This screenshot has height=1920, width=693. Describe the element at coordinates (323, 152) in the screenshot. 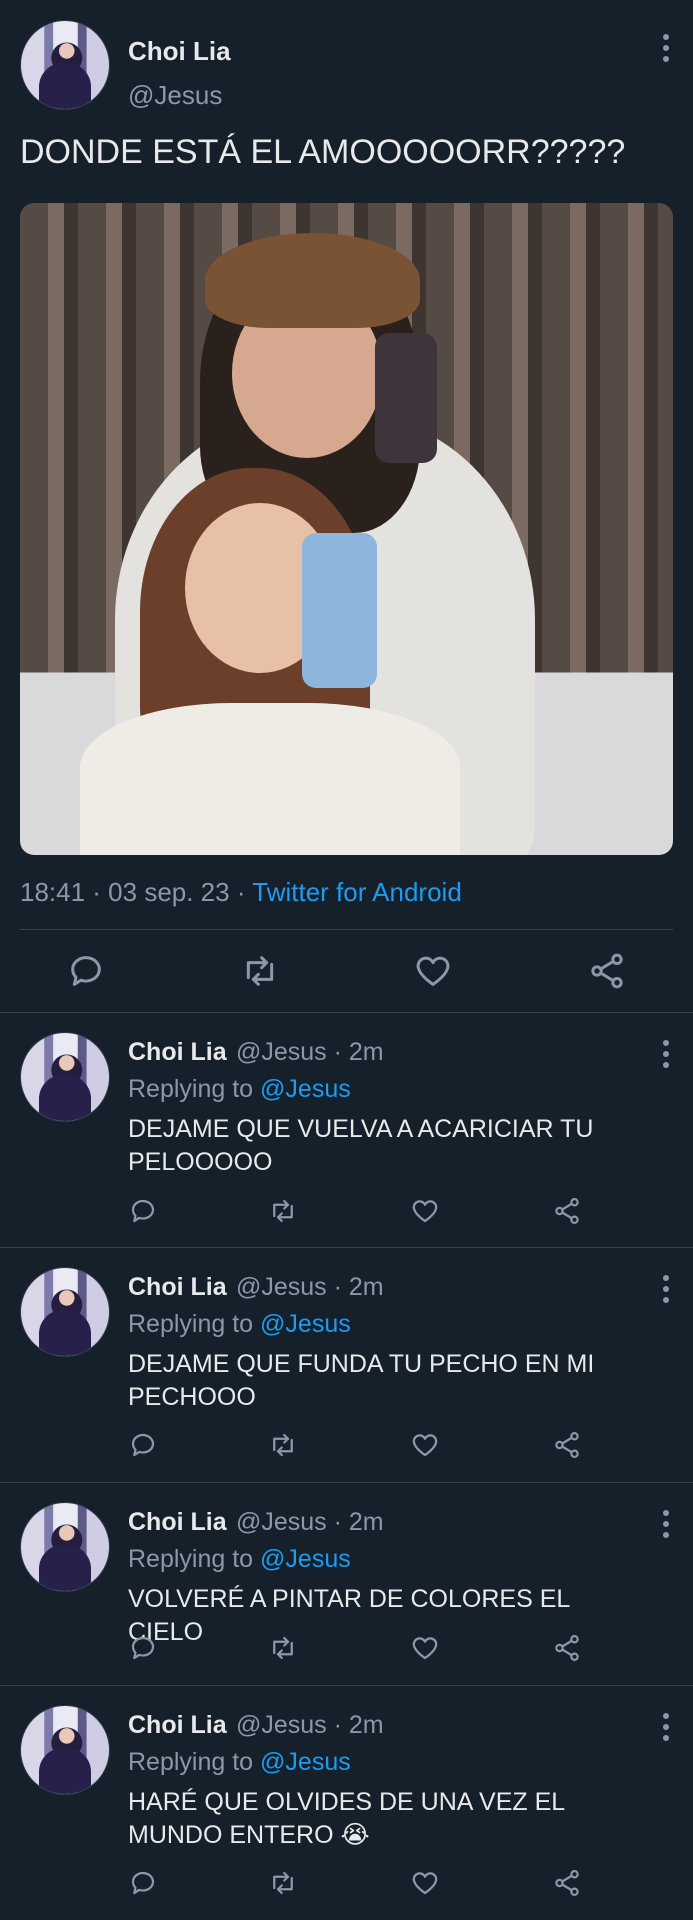

I see `tweet-text: DONDE ESTÁ EL AMOOOOORR?????` at that location.